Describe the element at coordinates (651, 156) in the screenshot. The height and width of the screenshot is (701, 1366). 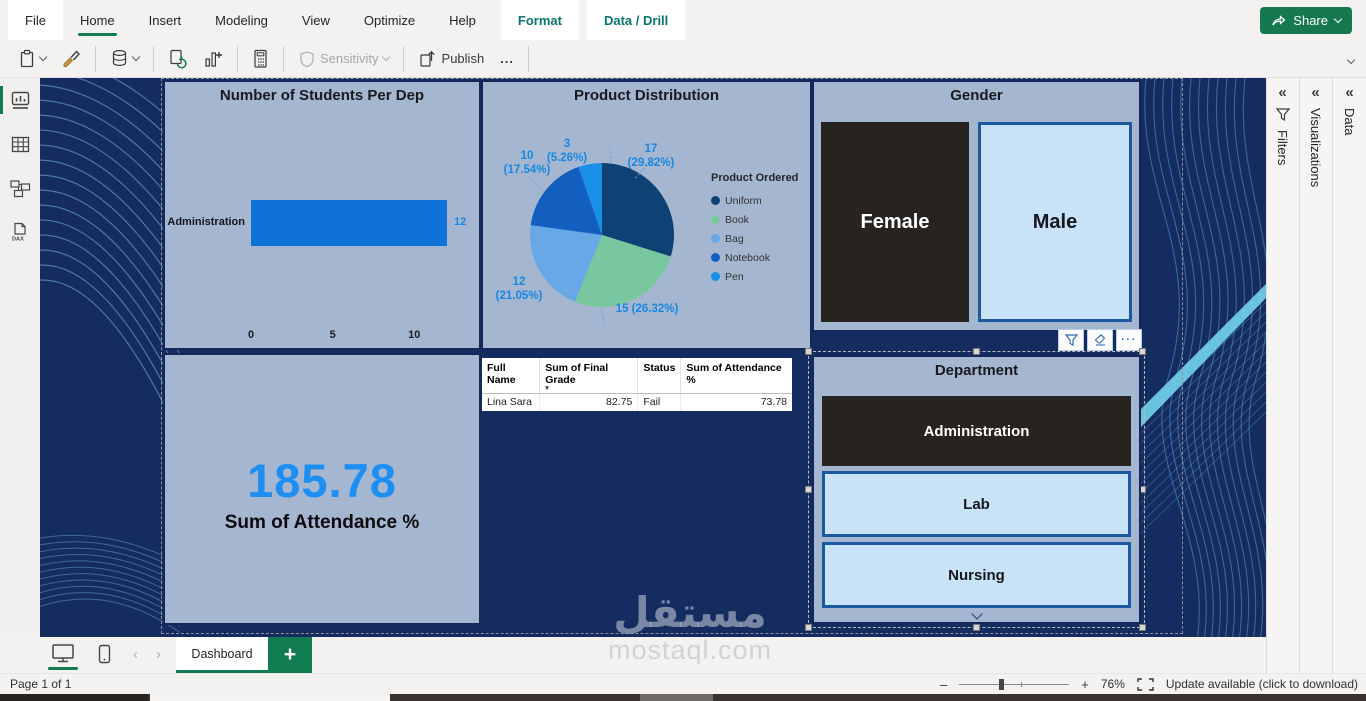
I see `pie-data-label: 17 (29.82%)` at that location.